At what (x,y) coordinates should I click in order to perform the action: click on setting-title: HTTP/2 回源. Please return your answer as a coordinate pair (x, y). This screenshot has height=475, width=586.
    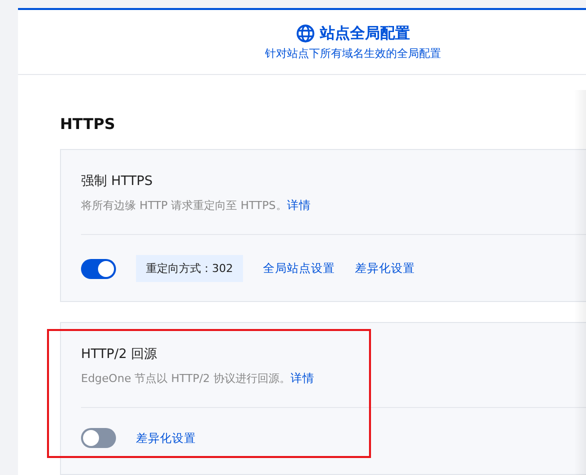
    Looking at the image, I should click on (119, 354).